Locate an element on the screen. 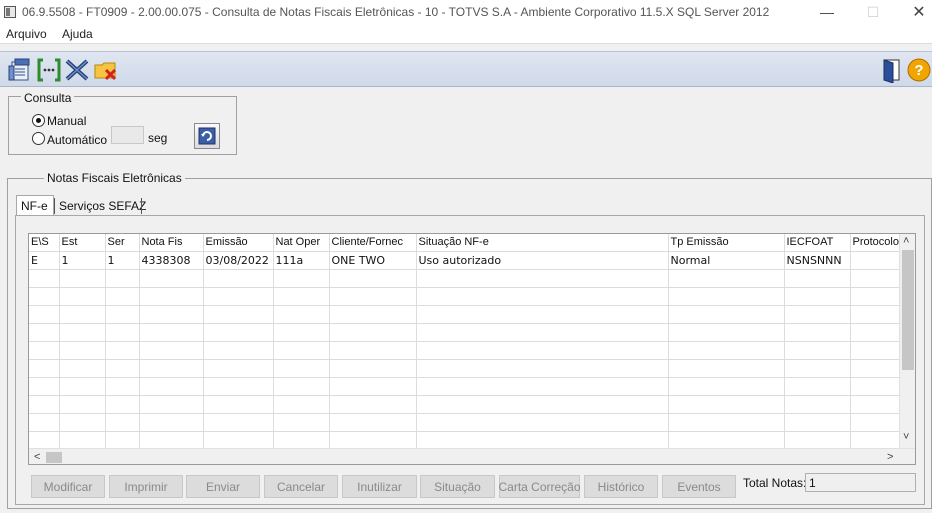  manual-radio is located at coordinates (38, 120).